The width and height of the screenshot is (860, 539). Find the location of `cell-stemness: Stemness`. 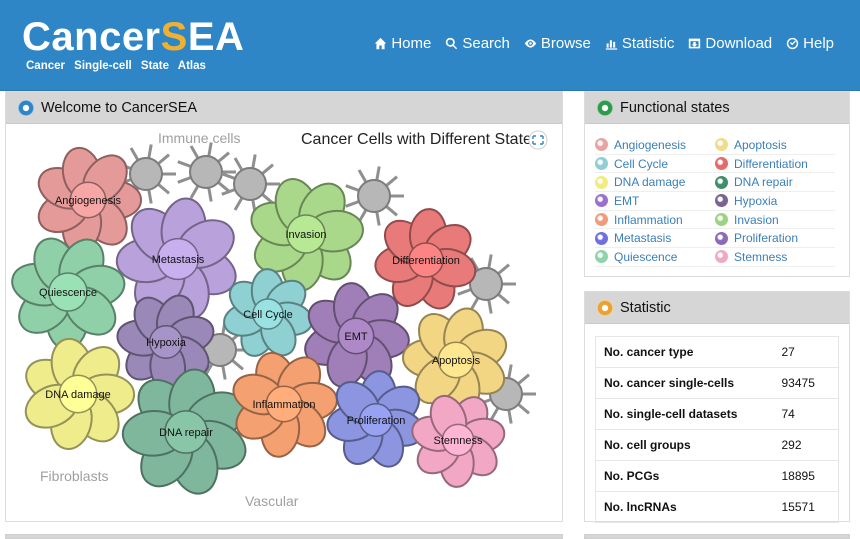

cell-stemness: Stemness is located at coordinates (457, 439).